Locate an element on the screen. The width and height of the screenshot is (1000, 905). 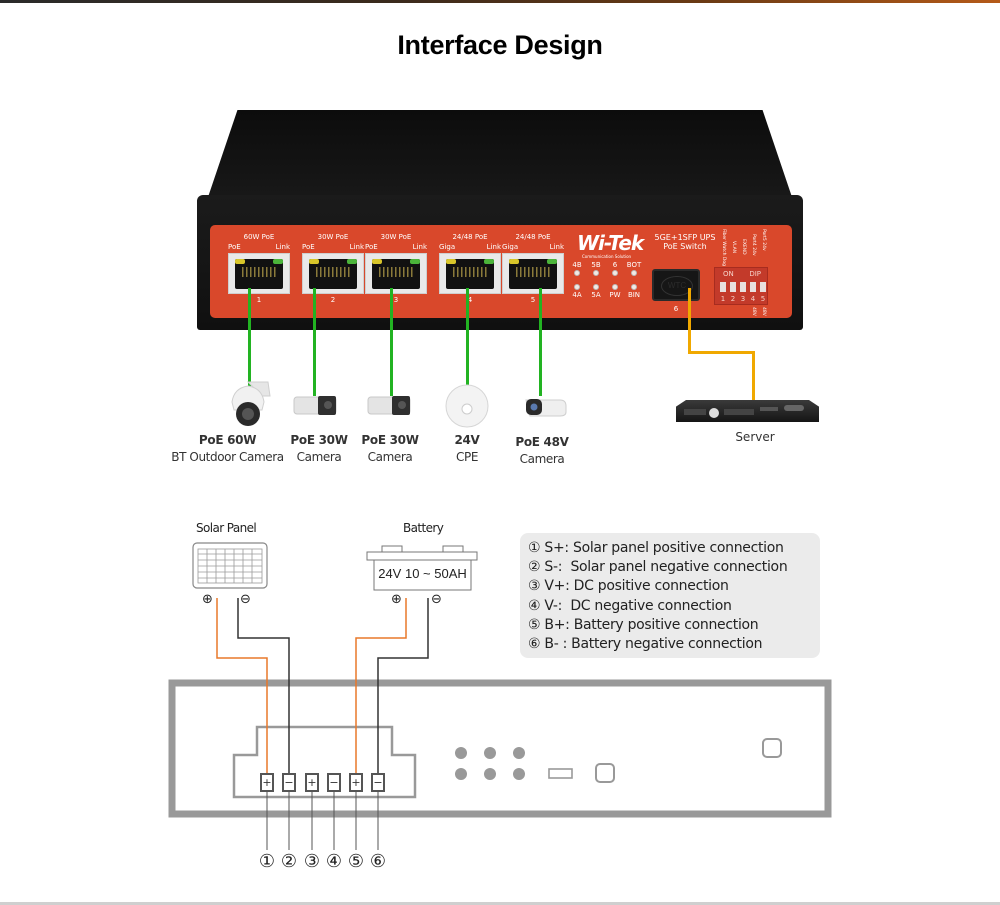
terminal-block is located at coordinates (322, 782).